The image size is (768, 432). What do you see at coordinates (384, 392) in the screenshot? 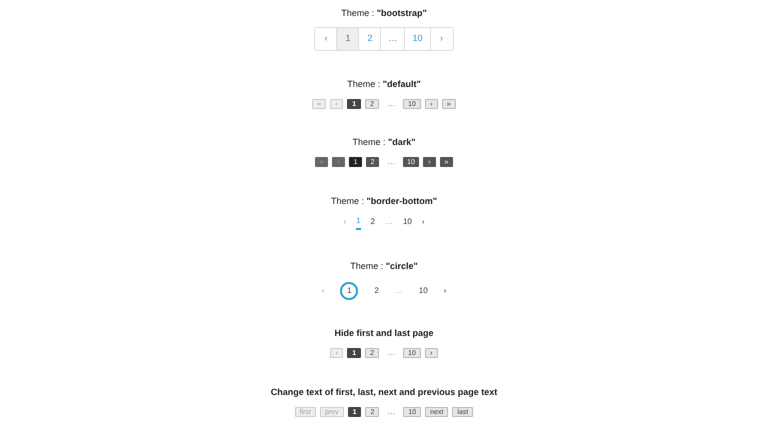
I see `section-title: Change text of first, last, next and previous page text` at bounding box center [384, 392].